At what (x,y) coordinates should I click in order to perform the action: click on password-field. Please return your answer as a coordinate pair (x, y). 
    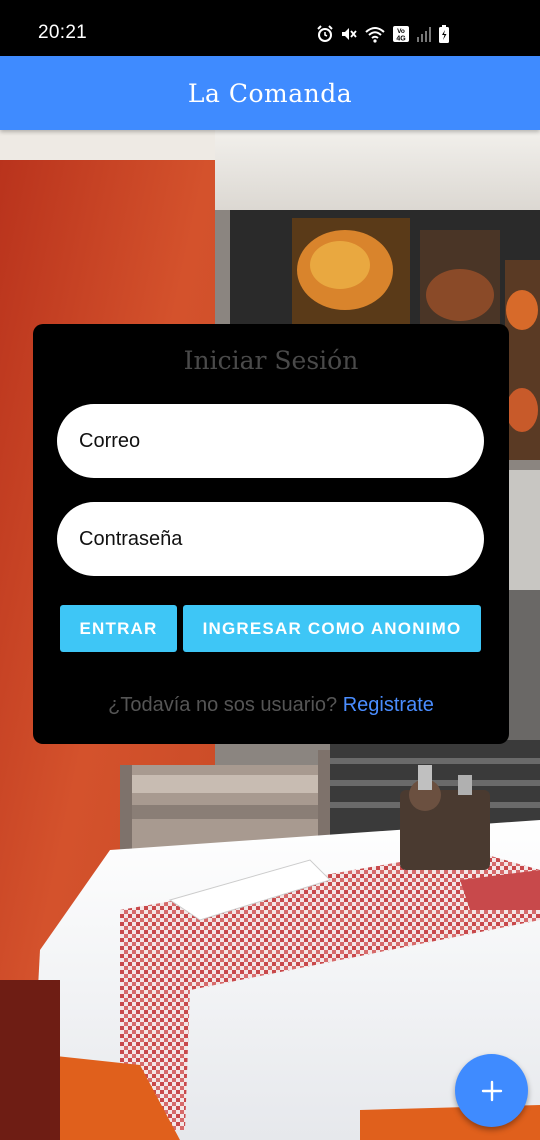
    Looking at the image, I should click on (270, 539).